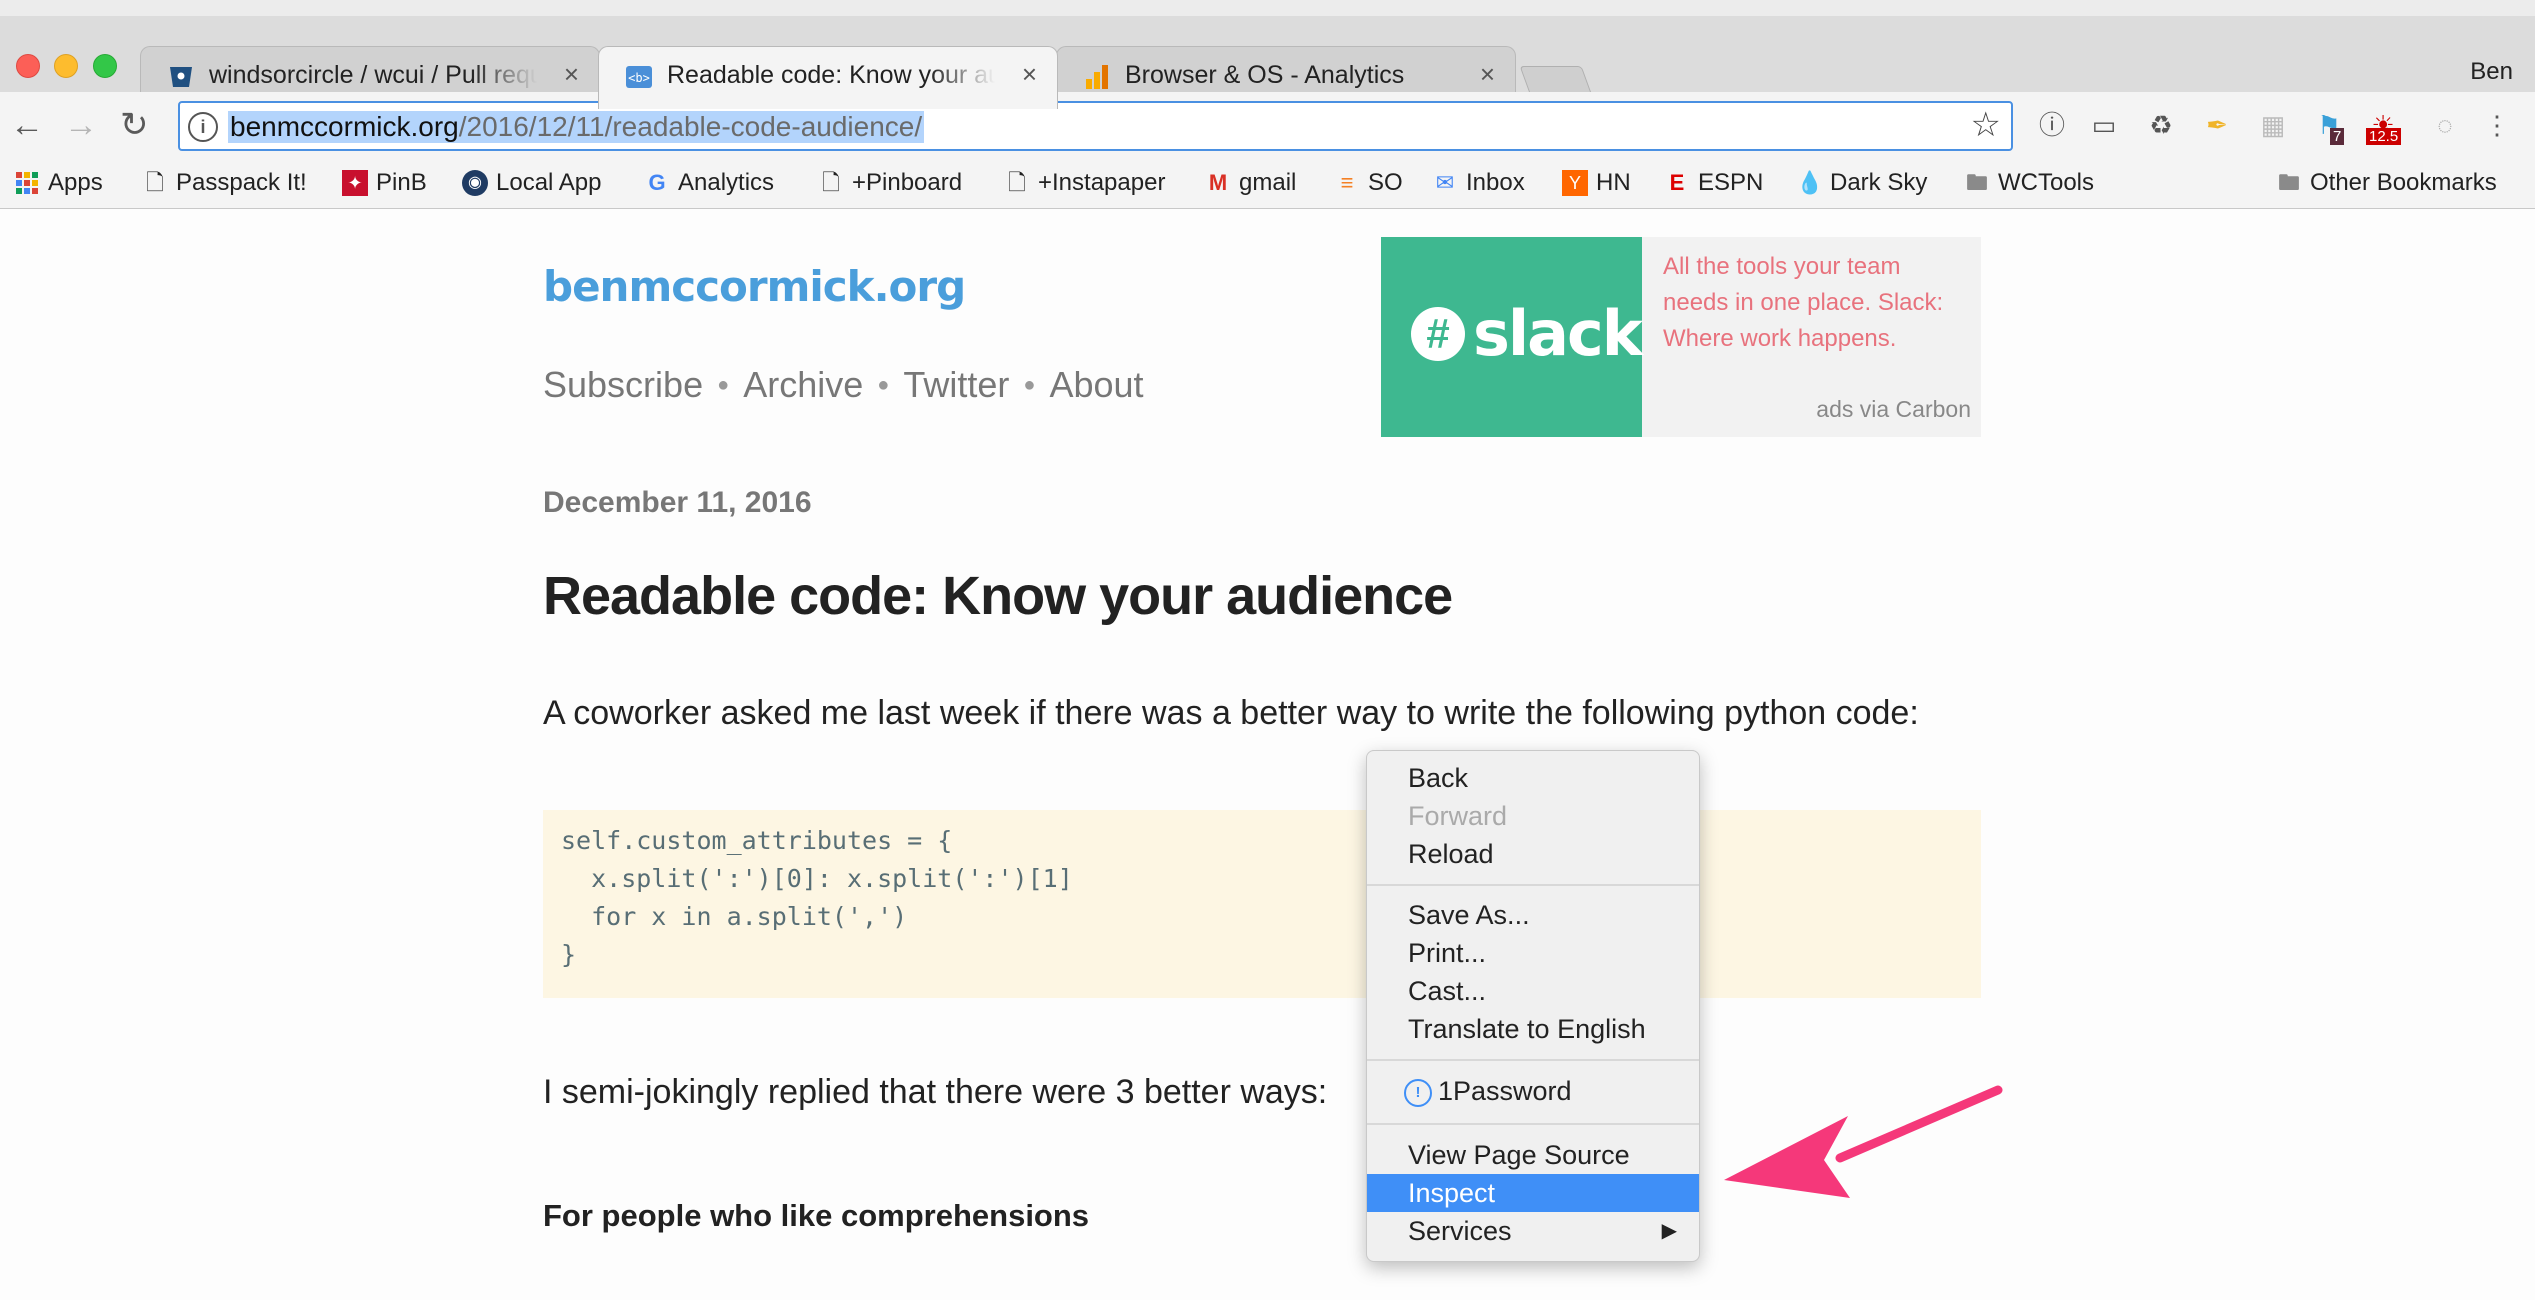  What do you see at coordinates (1893, 409) in the screenshot?
I see `ad-via-link: ads via Carbon` at bounding box center [1893, 409].